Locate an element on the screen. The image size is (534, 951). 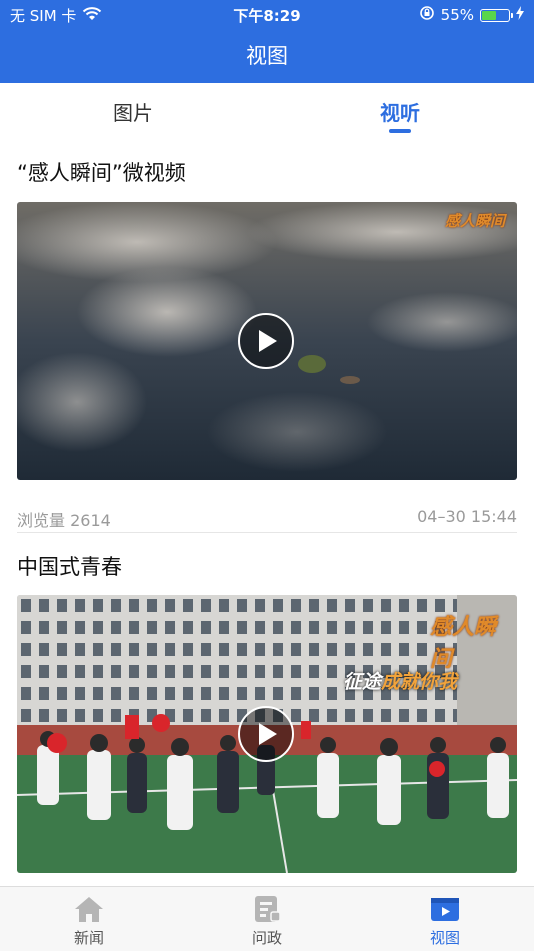
video-icon is located at coordinates (445, 909).